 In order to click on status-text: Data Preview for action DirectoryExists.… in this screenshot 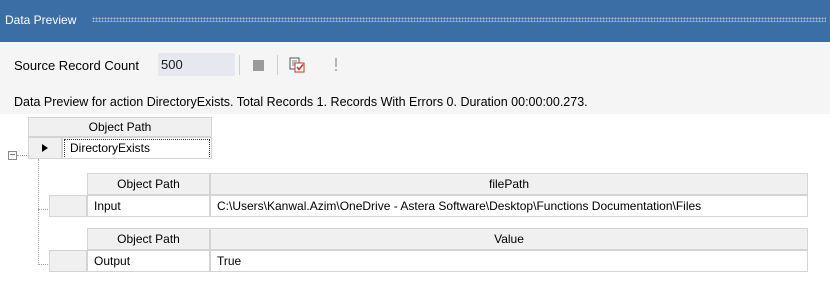, I will do `click(301, 102)`.